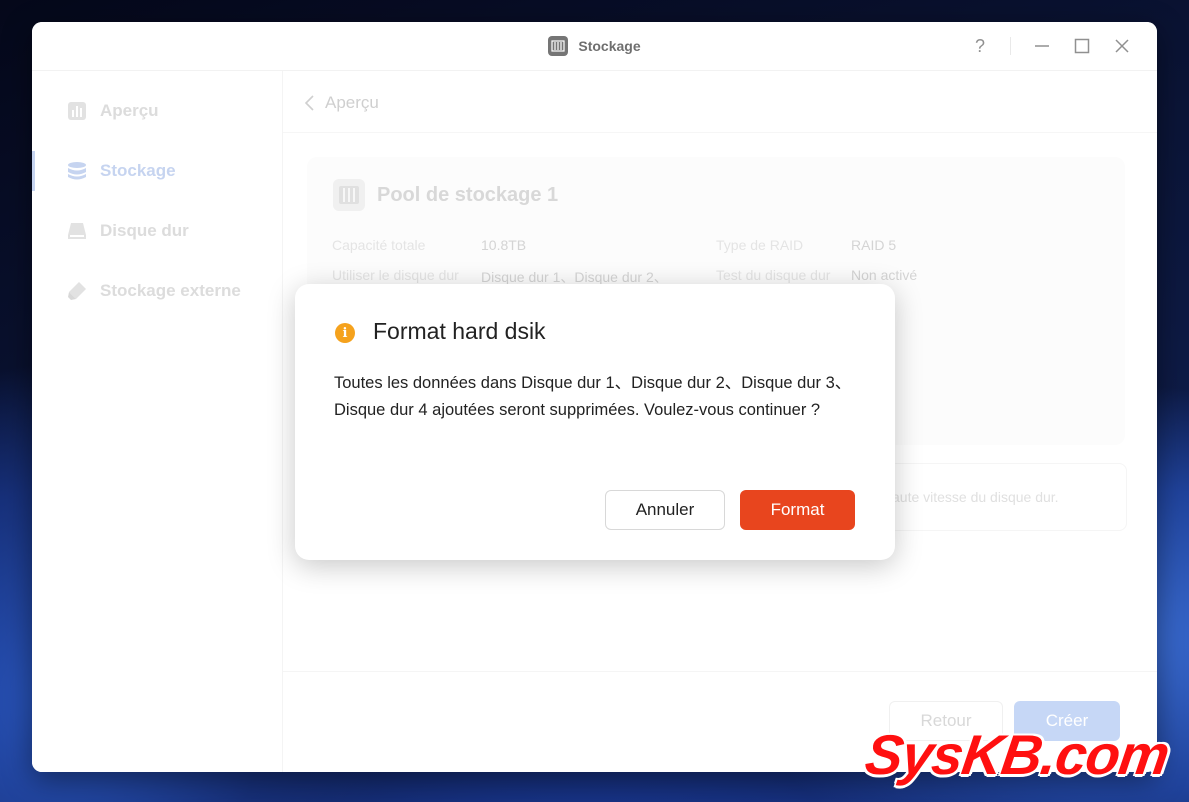 The width and height of the screenshot is (1189, 802). What do you see at coordinates (665, 510) in the screenshot?
I see `cancel-button: Annuler` at bounding box center [665, 510].